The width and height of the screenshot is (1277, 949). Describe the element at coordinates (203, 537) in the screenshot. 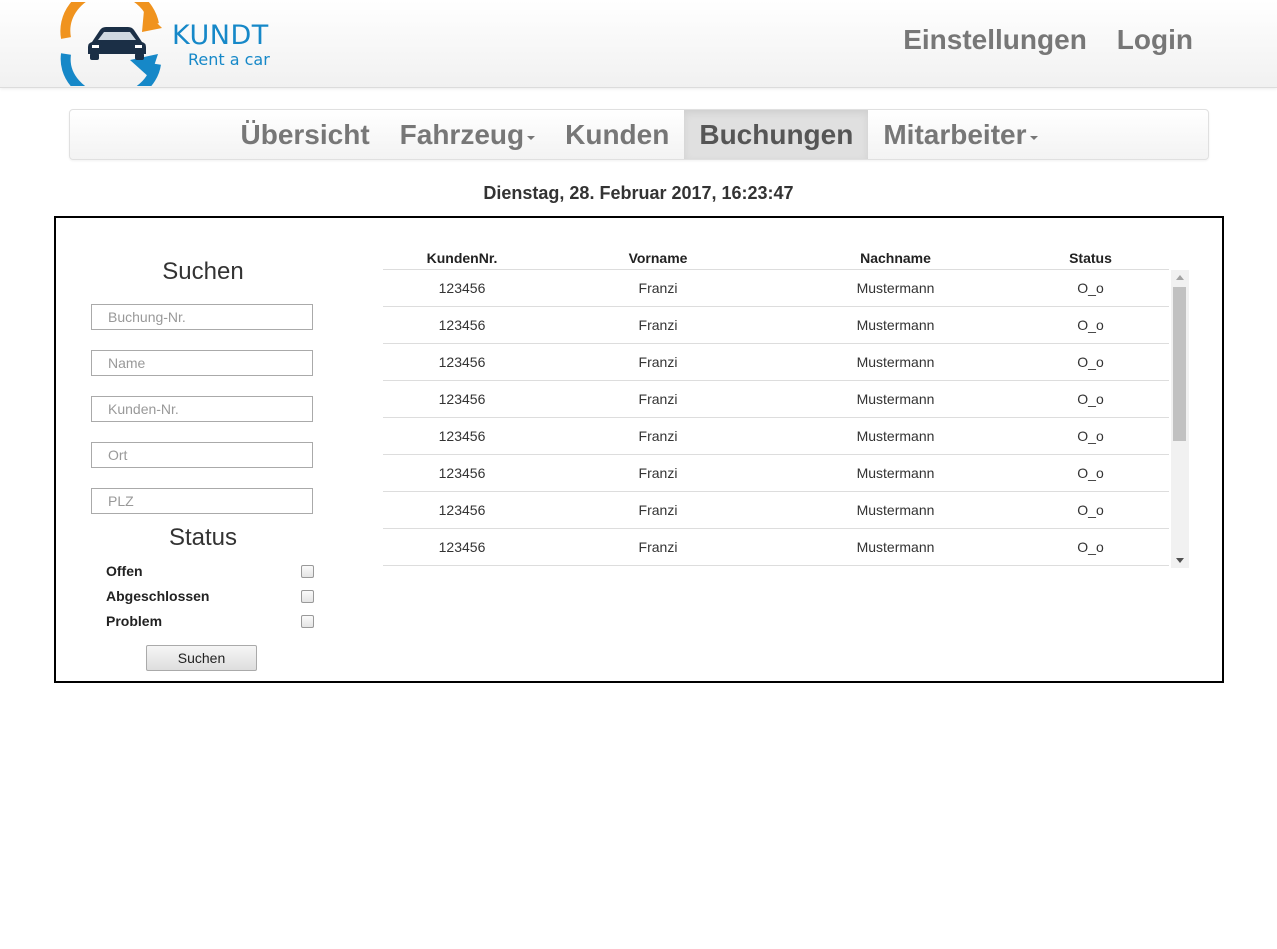

I see `status-title: Status` at that location.